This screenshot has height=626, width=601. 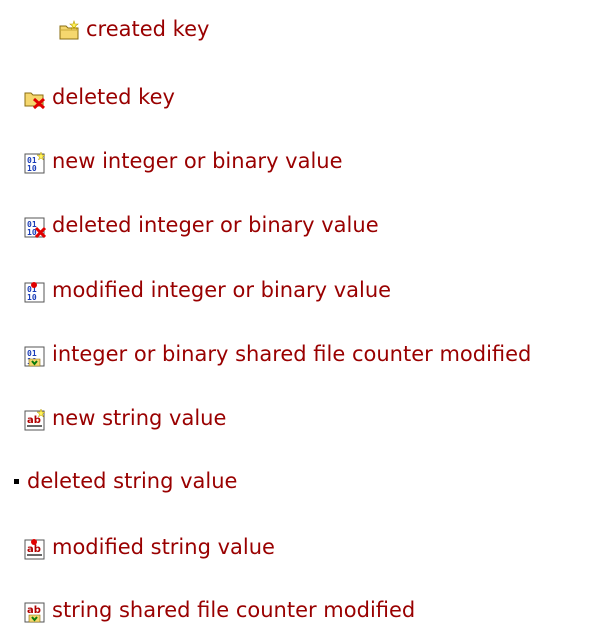 What do you see at coordinates (197, 161) in the screenshot?
I see `legend-item-label: new integer or binary value` at bounding box center [197, 161].